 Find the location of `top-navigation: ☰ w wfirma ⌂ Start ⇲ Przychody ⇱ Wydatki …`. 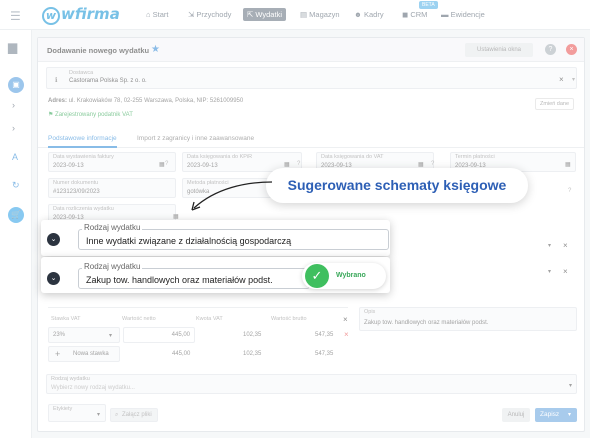

top-navigation: ☰ w wfirma ⌂ Start ⇲ Przychody ⇱ Wydatki … is located at coordinates (295, 15).